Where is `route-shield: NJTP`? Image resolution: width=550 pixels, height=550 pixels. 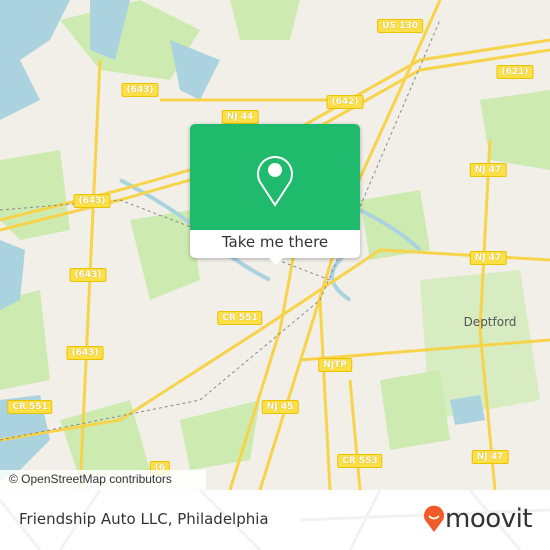 route-shield: NJTP is located at coordinates (335, 365).